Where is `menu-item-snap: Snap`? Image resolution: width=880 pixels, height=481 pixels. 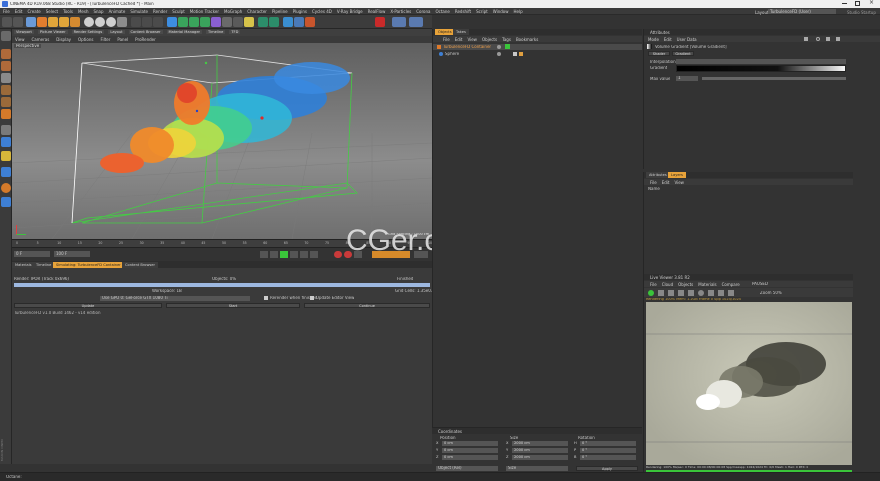 menu-item-snap: Snap is located at coordinates (98, 11).